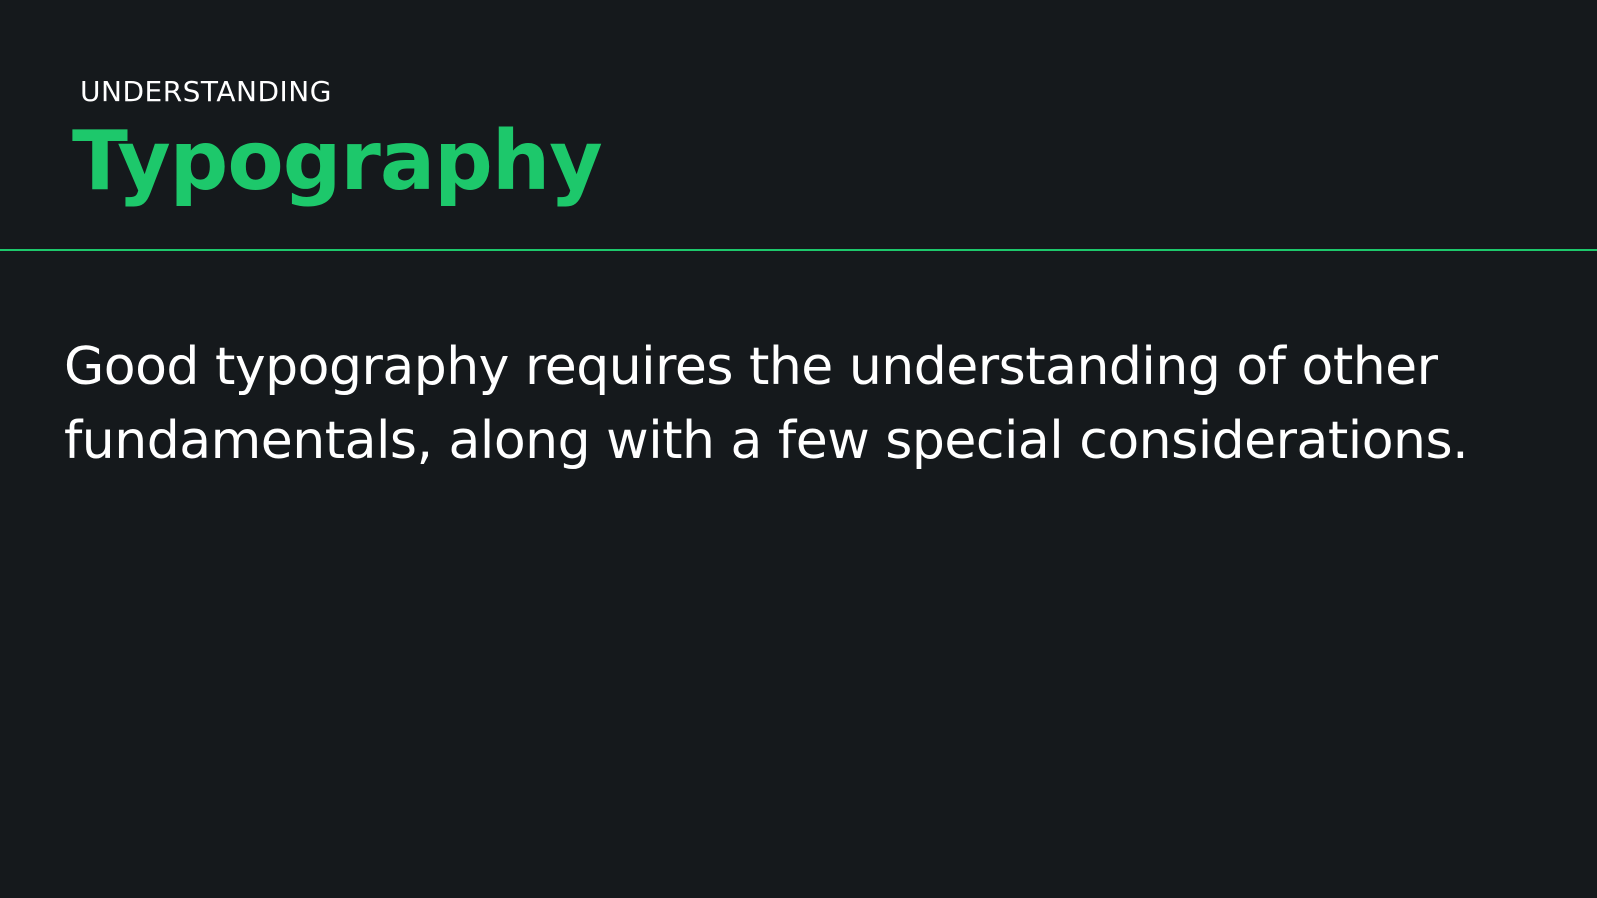 Image resolution: width=1597 pixels, height=898 pixels. Describe the element at coordinates (337, 161) in the screenshot. I see `slide-title: Typography` at that location.